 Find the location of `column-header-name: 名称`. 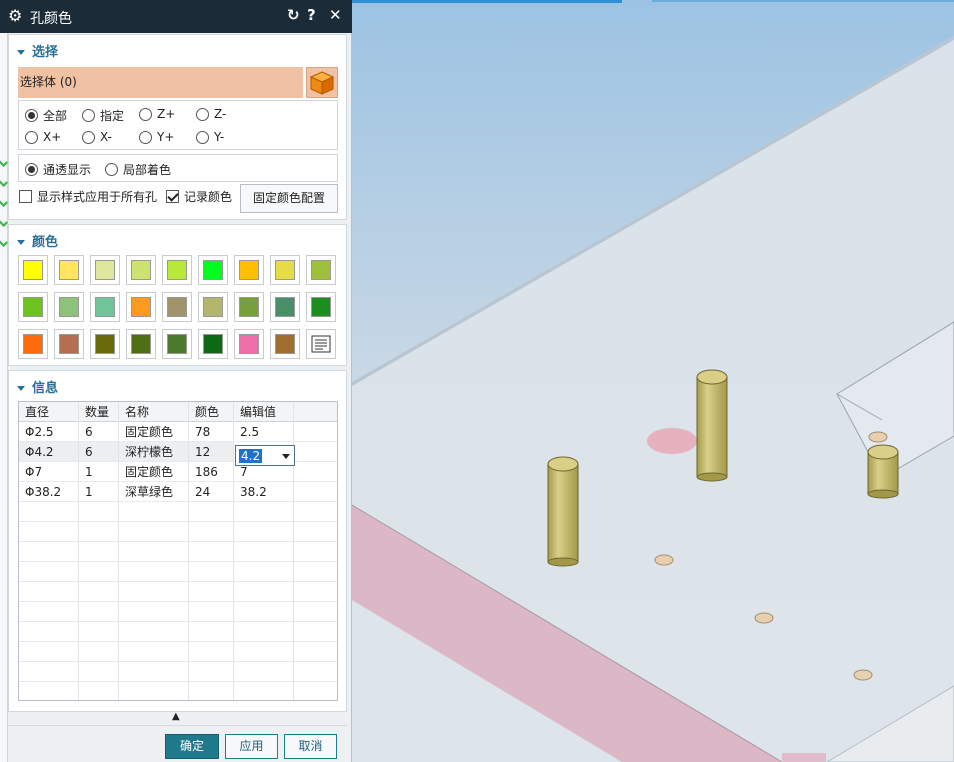

column-header-name: 名称 is located at coordinates (154, 412).